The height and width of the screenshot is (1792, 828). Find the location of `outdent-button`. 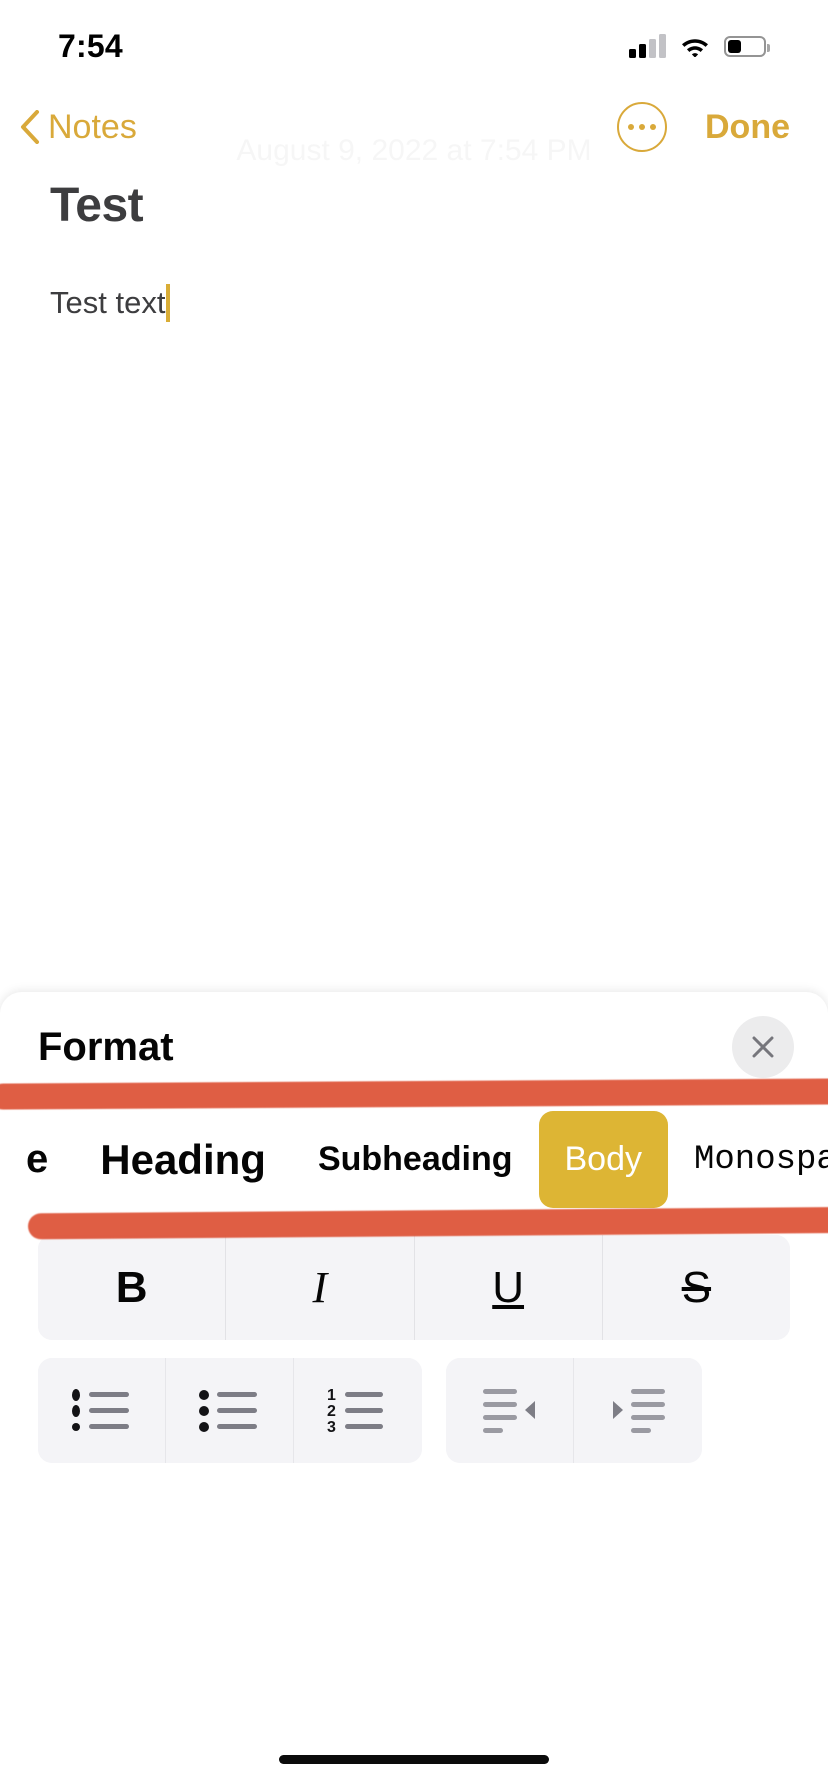

outdent-button is located at coordinates (510, 1410).